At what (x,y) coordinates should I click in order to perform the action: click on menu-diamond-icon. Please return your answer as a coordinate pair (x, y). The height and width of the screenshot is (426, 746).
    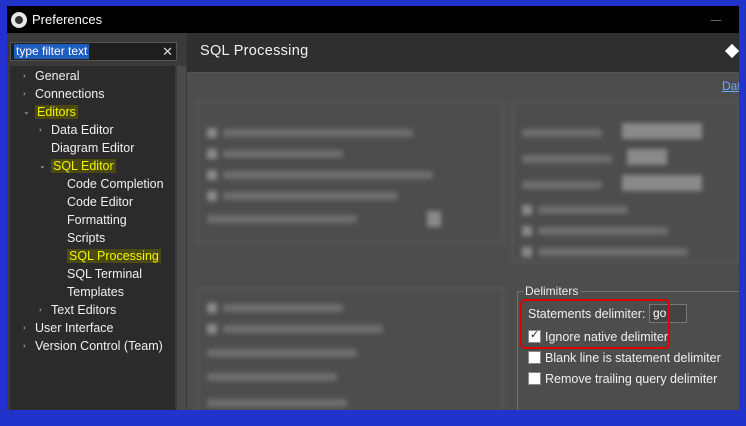
    Looking at the image, I should click on (731, 51).